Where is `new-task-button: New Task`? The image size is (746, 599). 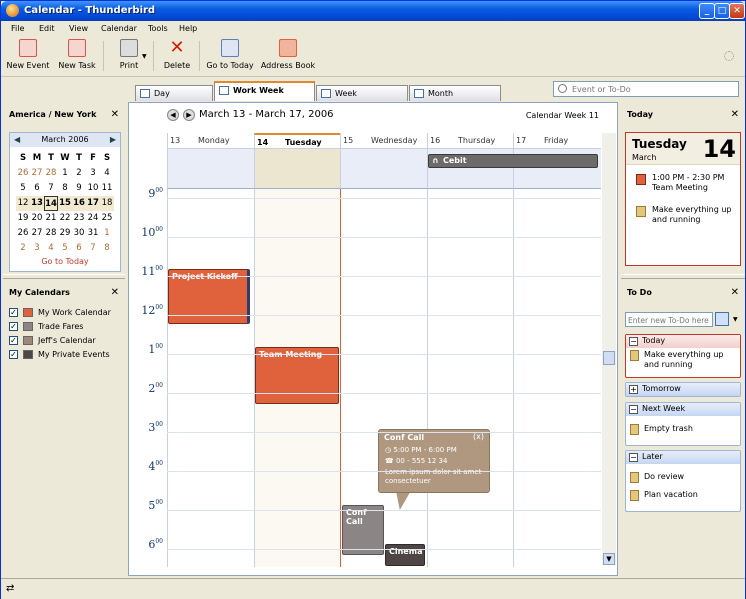
new-task-button: New Task is located at coordinates (77, 57).